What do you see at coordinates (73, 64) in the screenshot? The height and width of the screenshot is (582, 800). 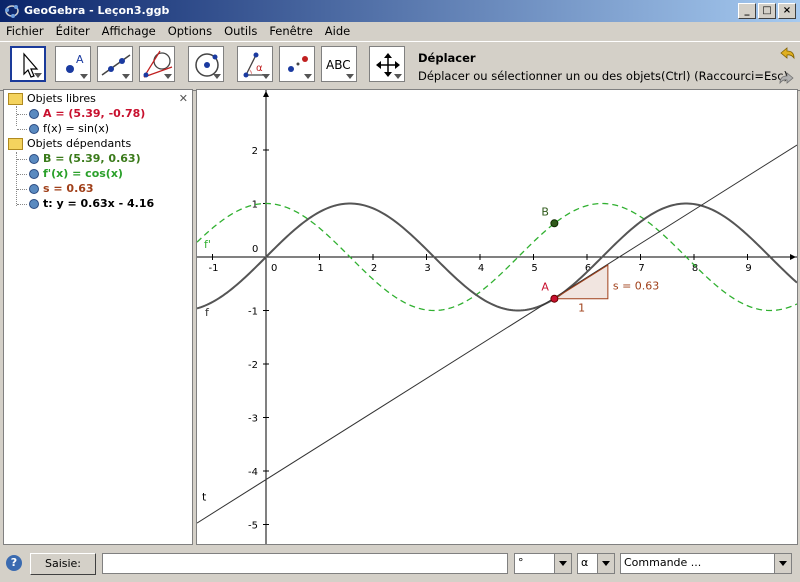 I see `point-tool-button: A` at bounding box center [73, 64].